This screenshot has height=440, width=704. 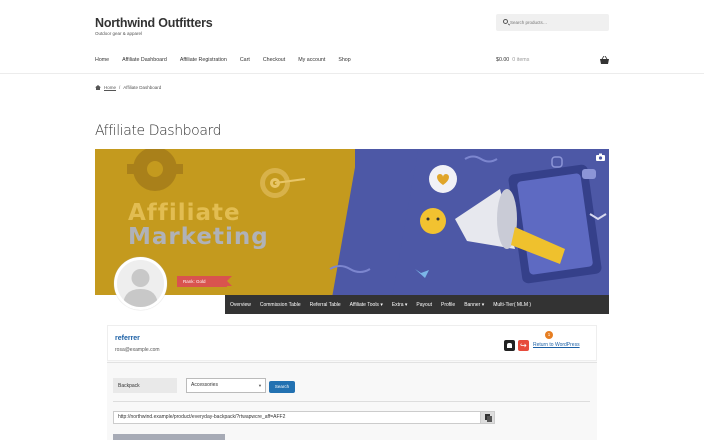 What do you see at coordinates (145, 385) in the screenshot?
I see `product-search-input` at bounding box center [145, 385].